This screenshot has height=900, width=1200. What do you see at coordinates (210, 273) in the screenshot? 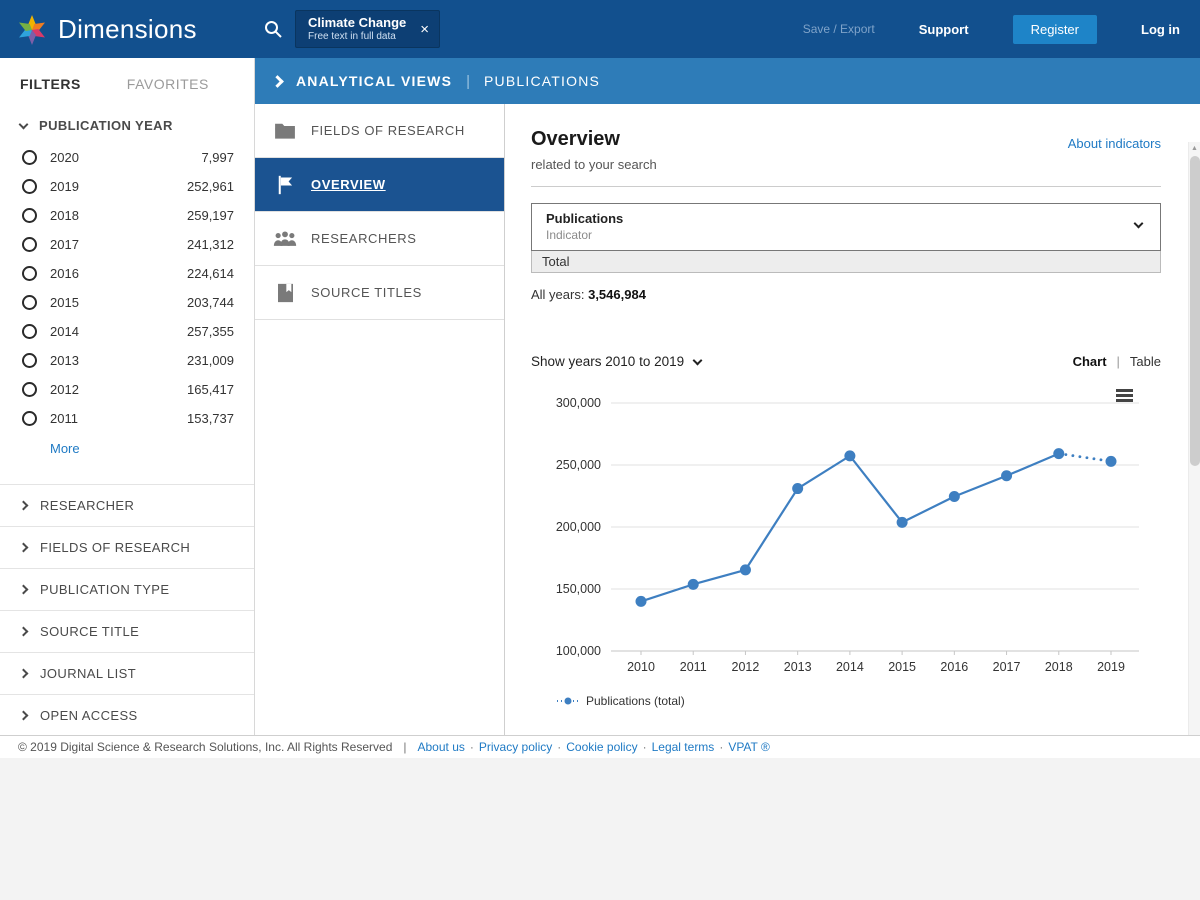
I see `year-count: 224,614` at bounding box center [210, 273].